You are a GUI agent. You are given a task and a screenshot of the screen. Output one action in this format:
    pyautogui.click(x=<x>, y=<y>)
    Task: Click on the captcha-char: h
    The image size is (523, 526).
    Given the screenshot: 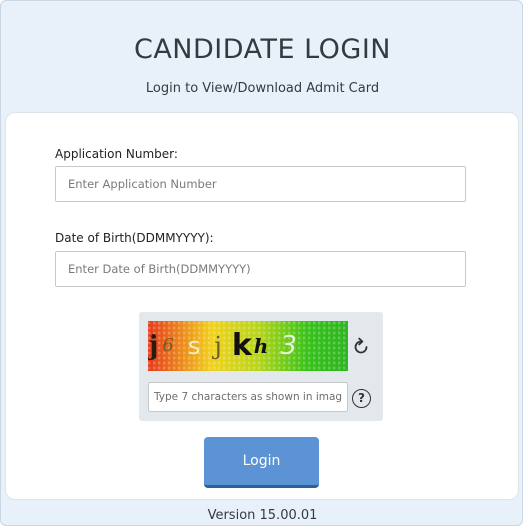 What is the action you would take?
    pyautogui.click(x=261, y=346)
    